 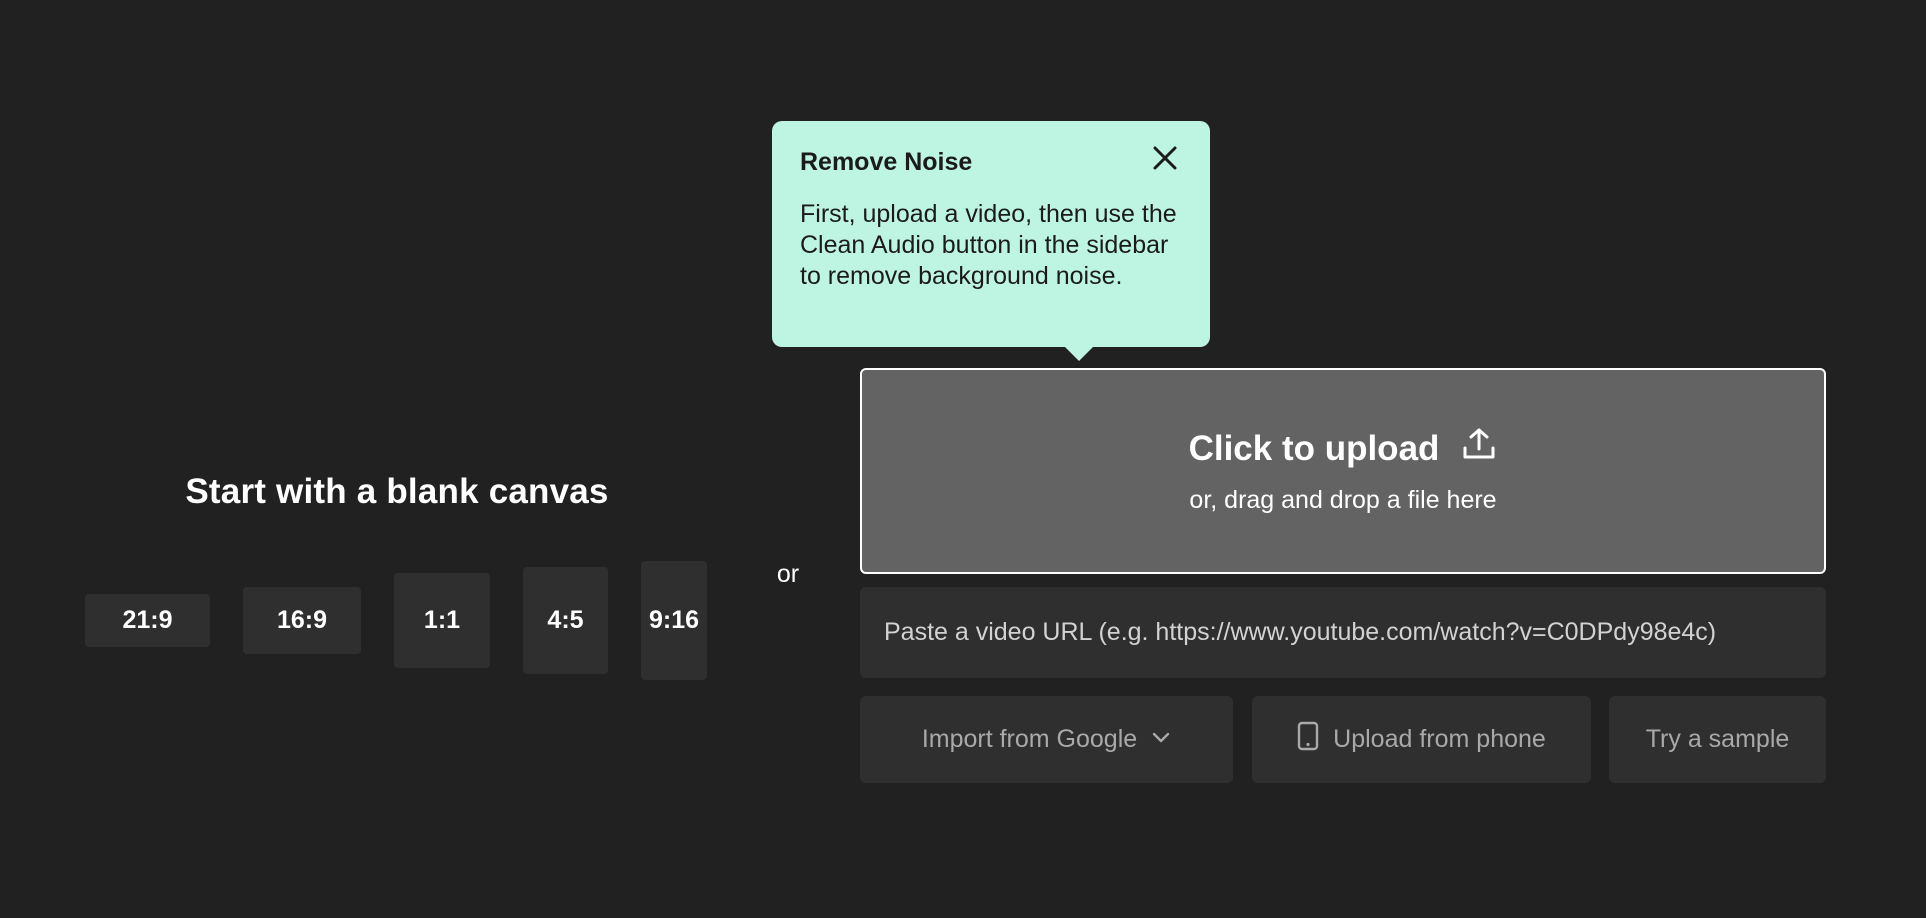 I want to click on upload-main-row: Click to upload, so click(x=1343, y=448).